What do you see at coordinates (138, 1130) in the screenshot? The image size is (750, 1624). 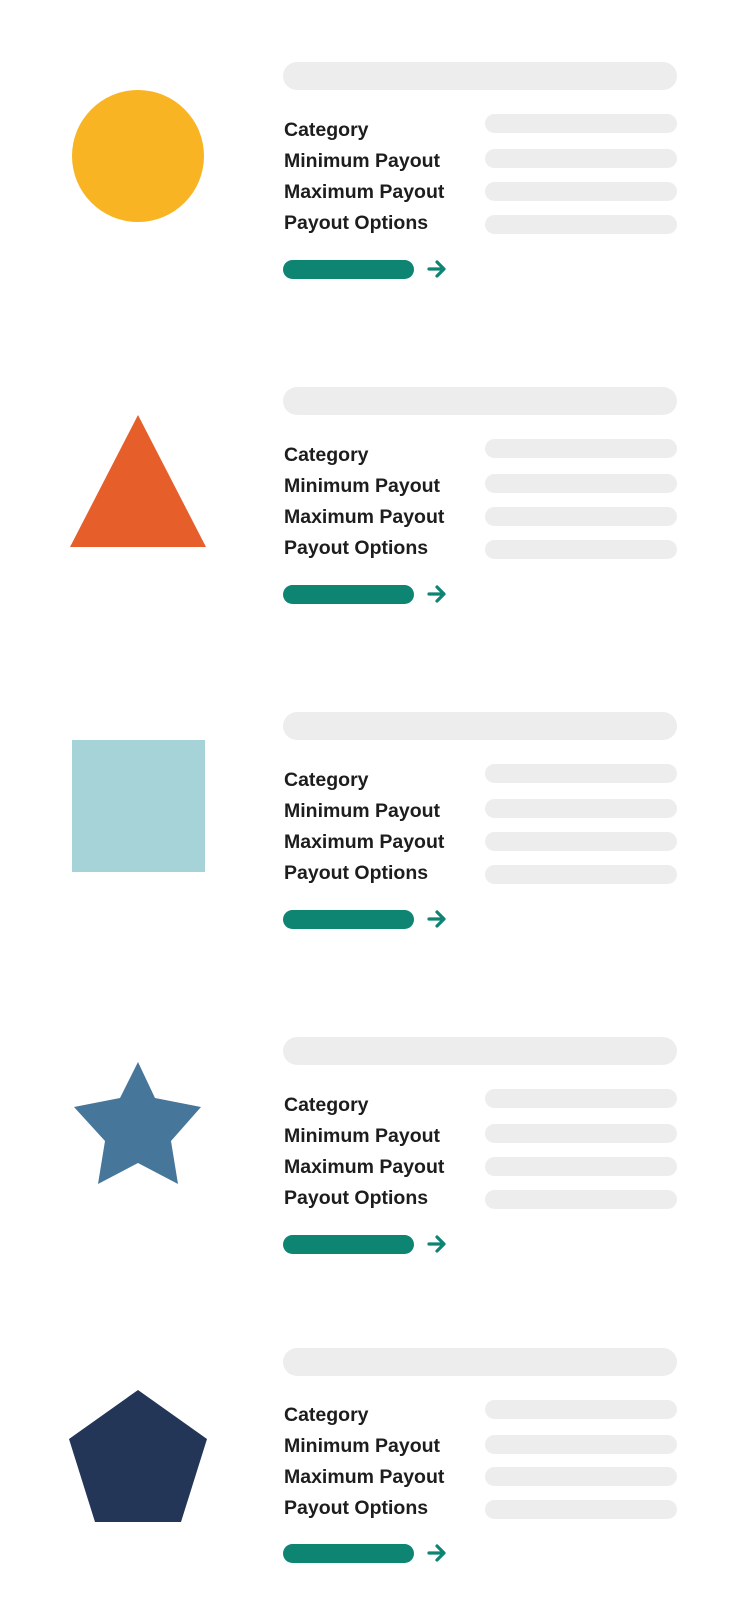 I see `star-icon` at bounding box center [138, 1130].